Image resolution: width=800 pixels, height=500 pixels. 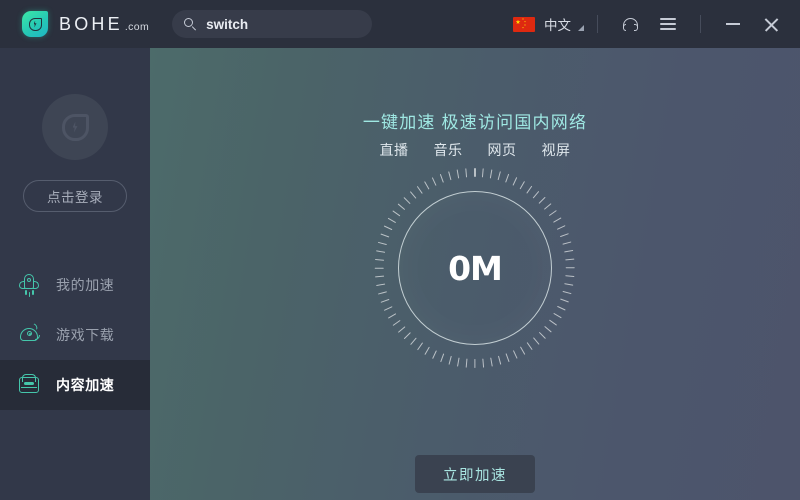 I want to click on dial-speed-value: 0M, so click(x=475, y=268).